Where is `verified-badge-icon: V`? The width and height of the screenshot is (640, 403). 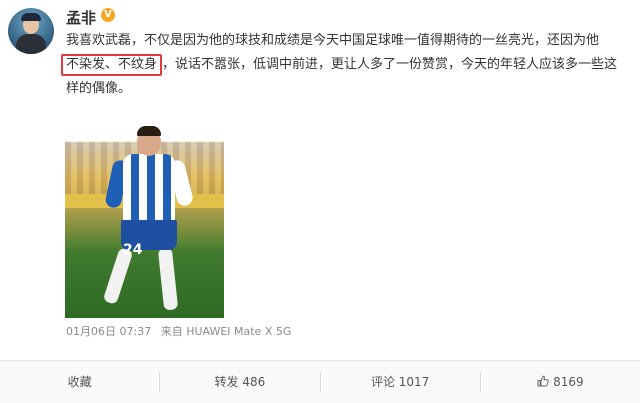
verified-badge-icon: V is located at coordinates (108, 15).